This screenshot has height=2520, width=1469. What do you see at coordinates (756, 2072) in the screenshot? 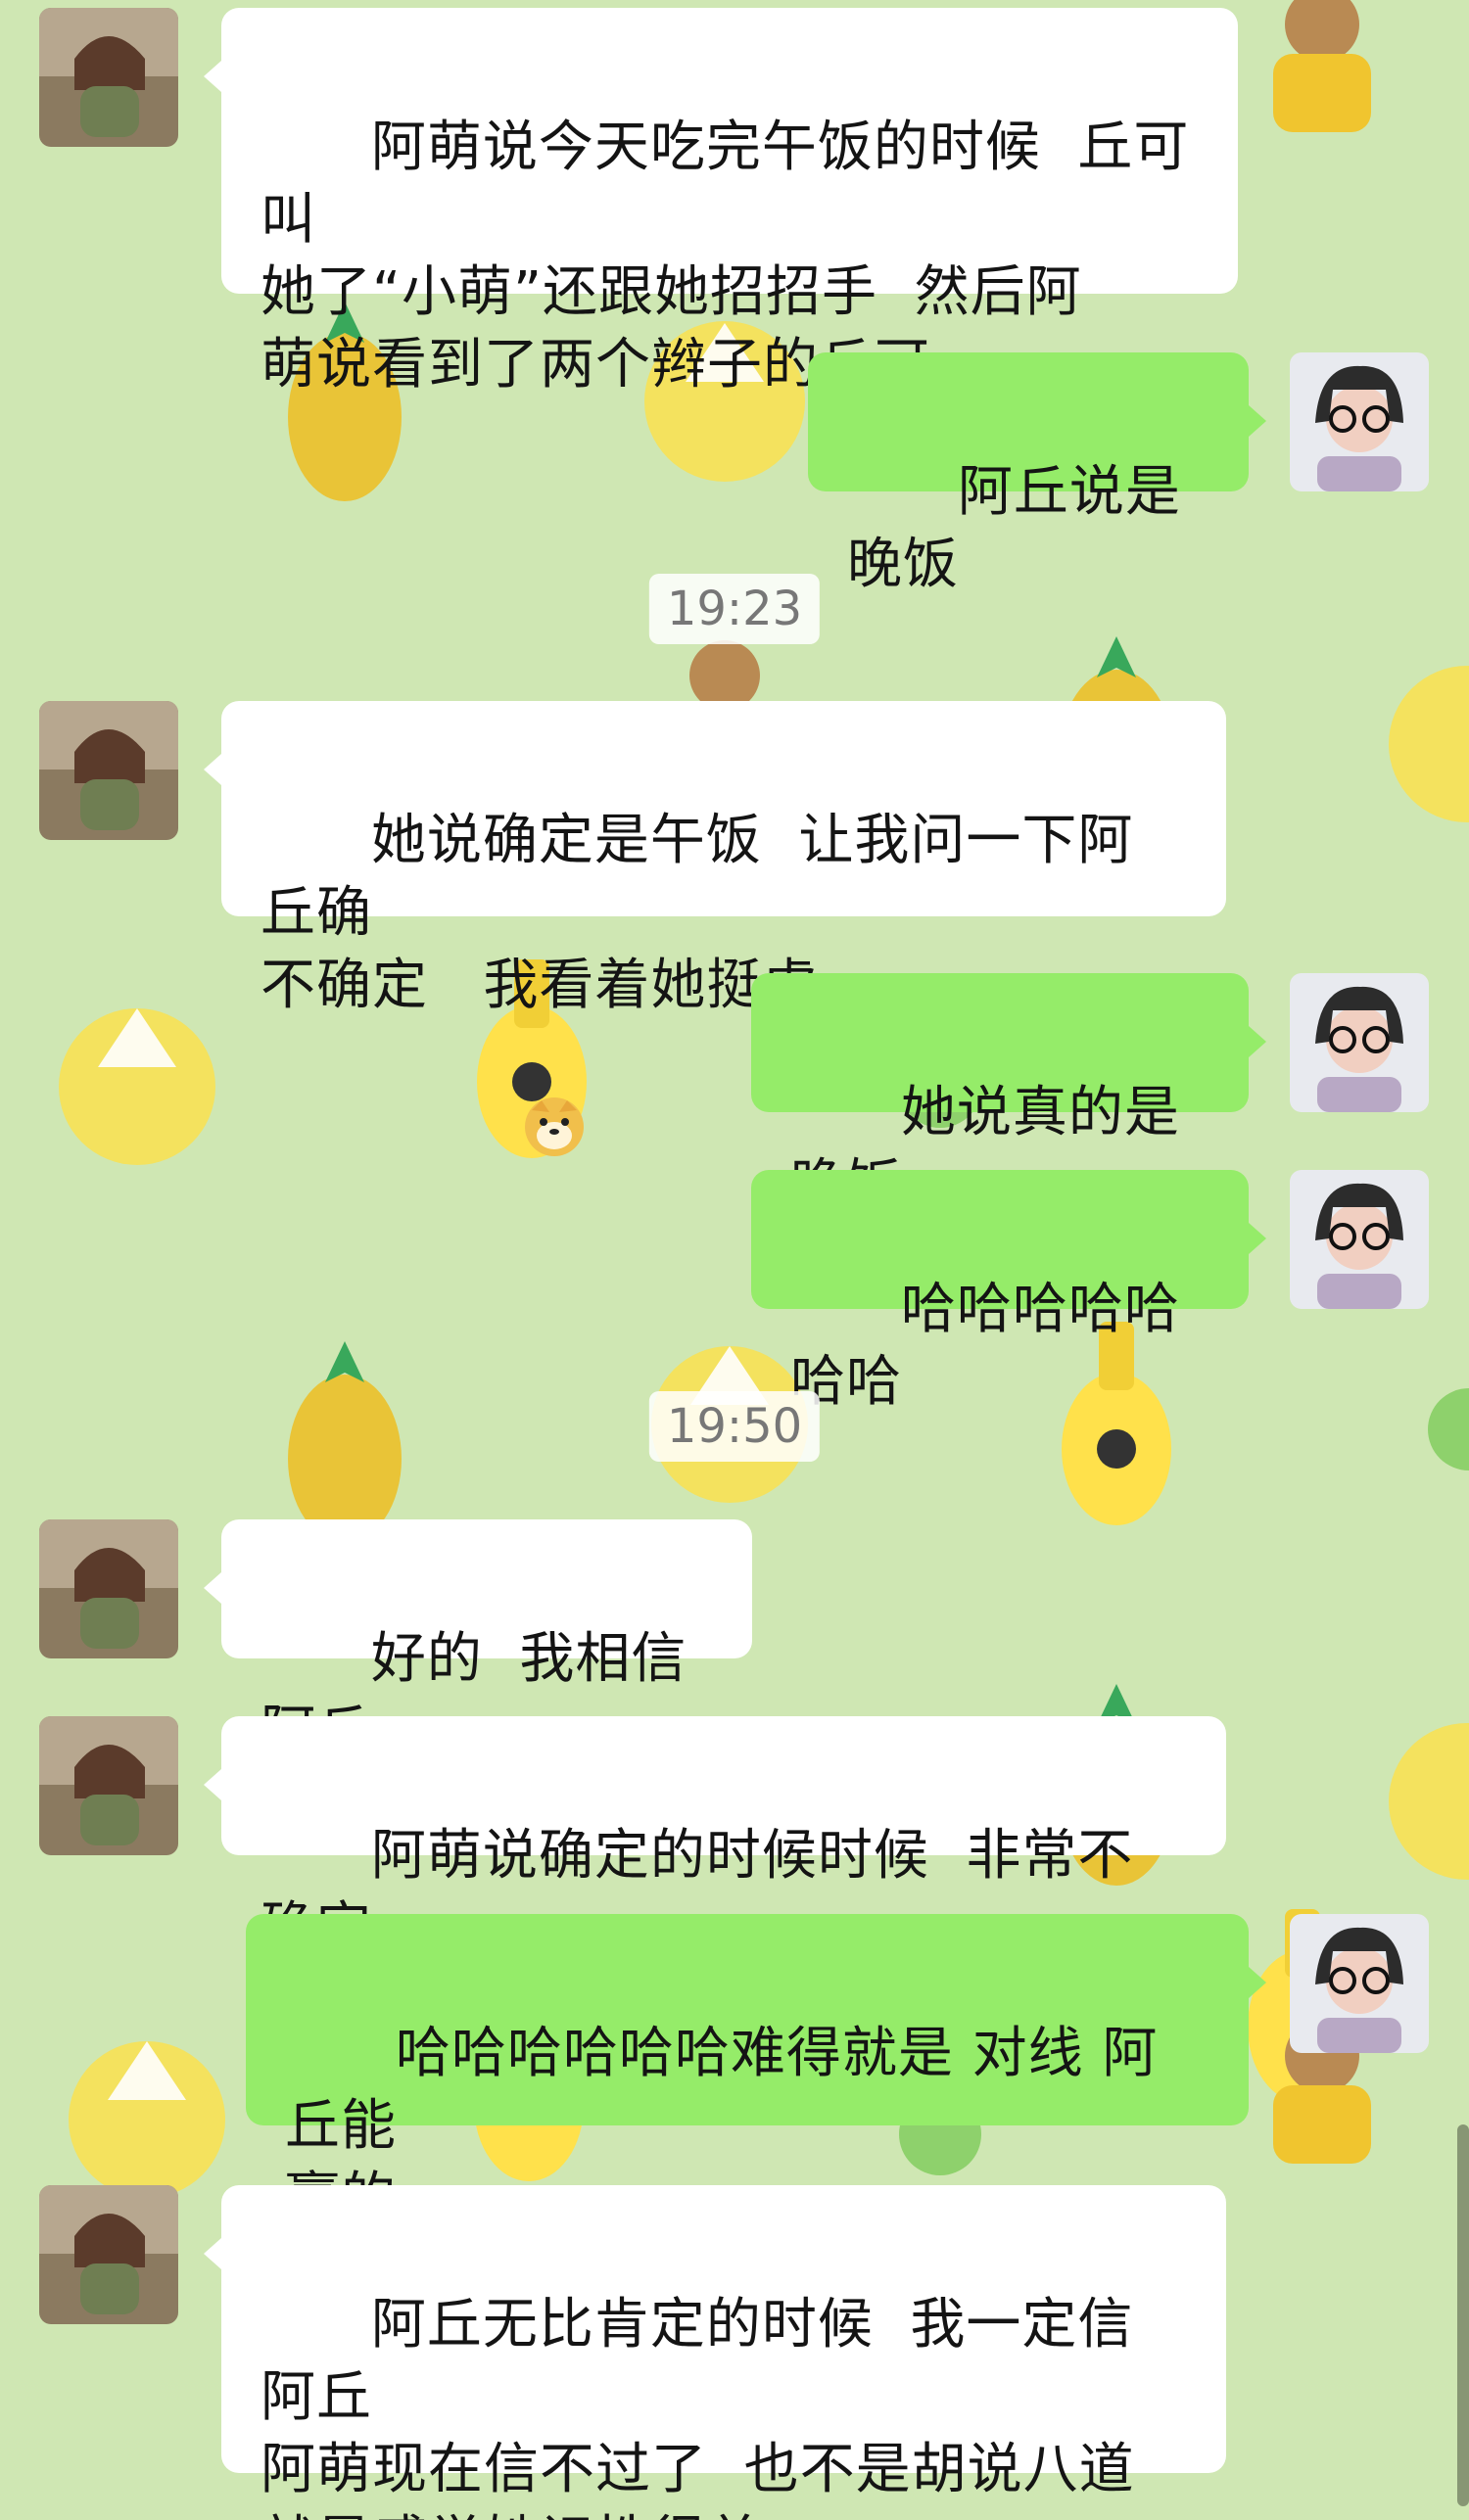
I see `outgoing-message-bubble: 哈哈哈哈哈哈难得就是 对线 阿丘能 赢的` at bounding box center [756, 2072].